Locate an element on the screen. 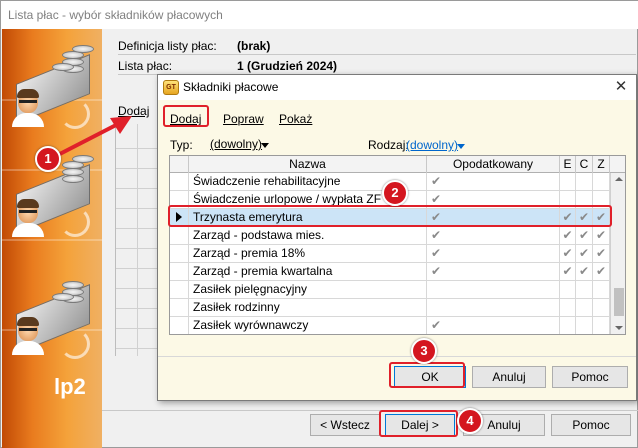 The image size is (638, 448). help-button: Pomoc is located at coordinates (591, 425).